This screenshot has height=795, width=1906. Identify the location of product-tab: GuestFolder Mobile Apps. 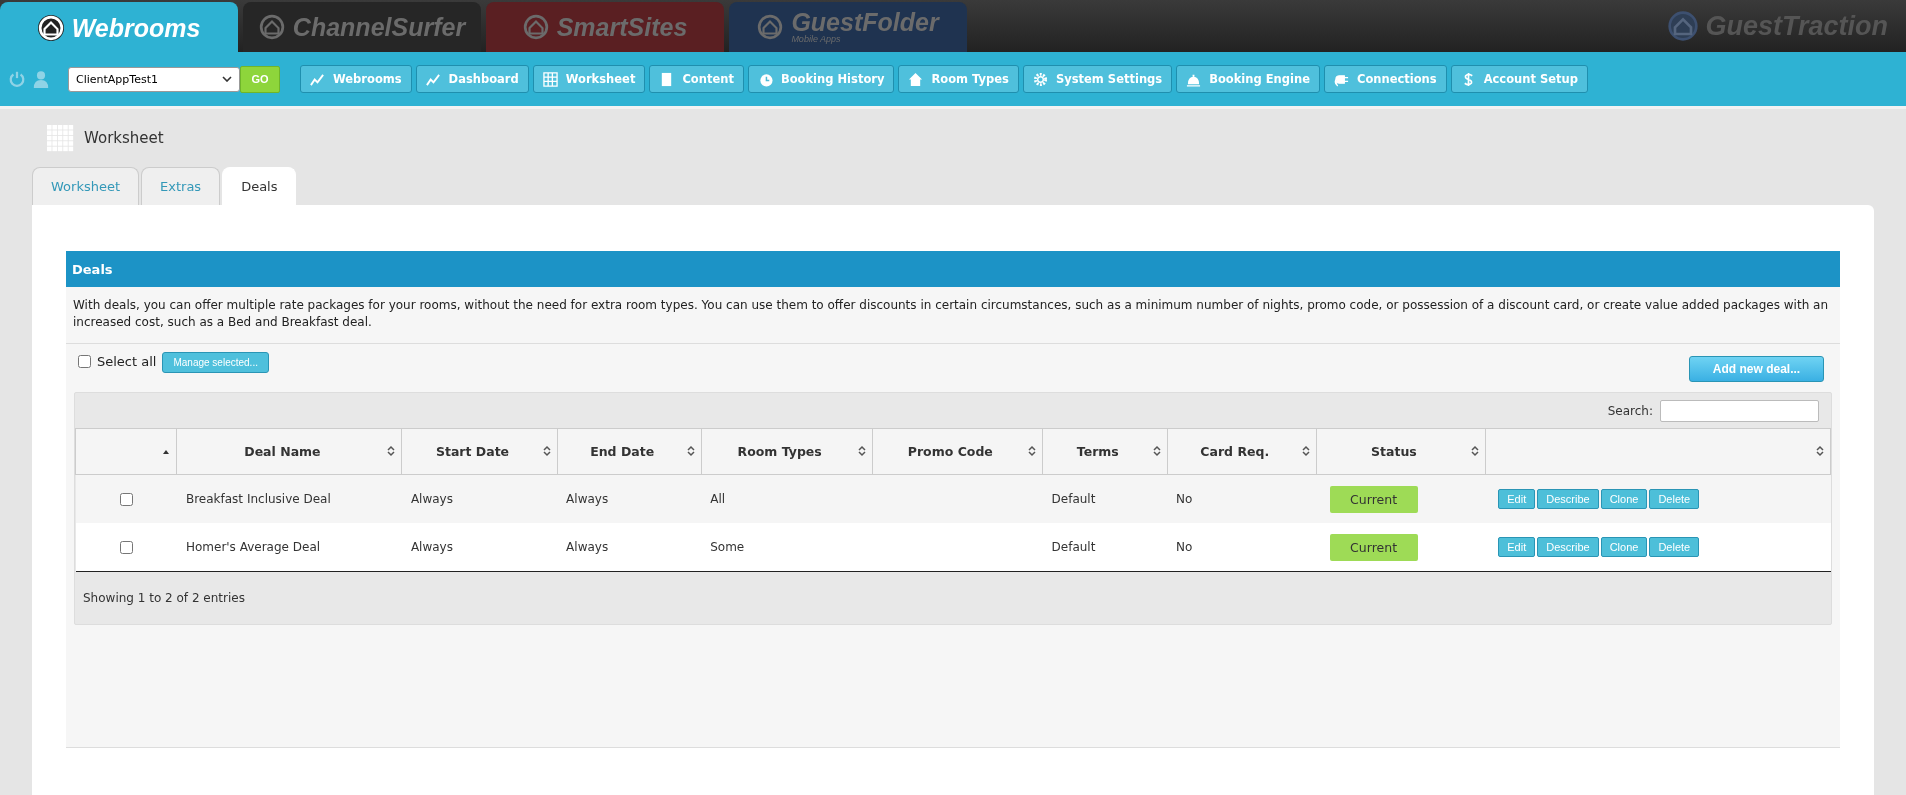
(848, 27).